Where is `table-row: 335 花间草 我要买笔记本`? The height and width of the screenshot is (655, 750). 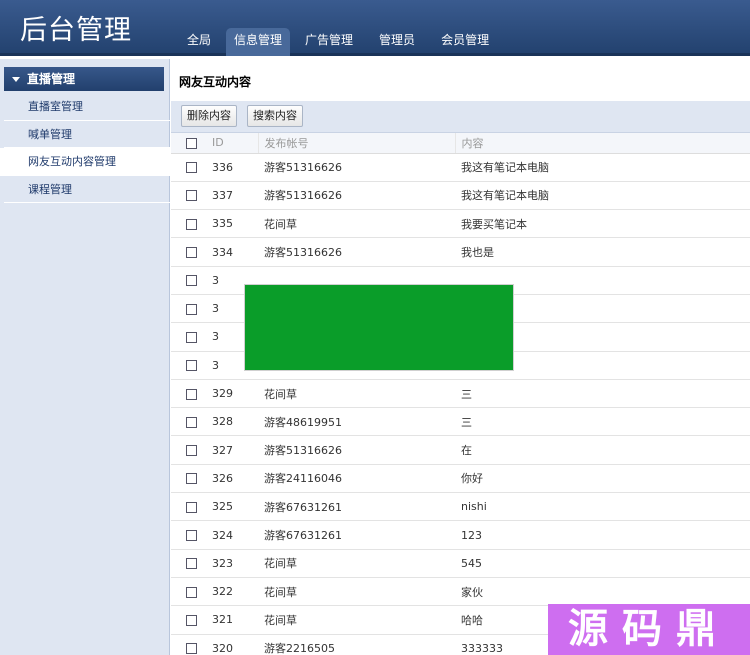
table-row: 335 花间草 我要买笔记本 is located at coordinates (460, 224).